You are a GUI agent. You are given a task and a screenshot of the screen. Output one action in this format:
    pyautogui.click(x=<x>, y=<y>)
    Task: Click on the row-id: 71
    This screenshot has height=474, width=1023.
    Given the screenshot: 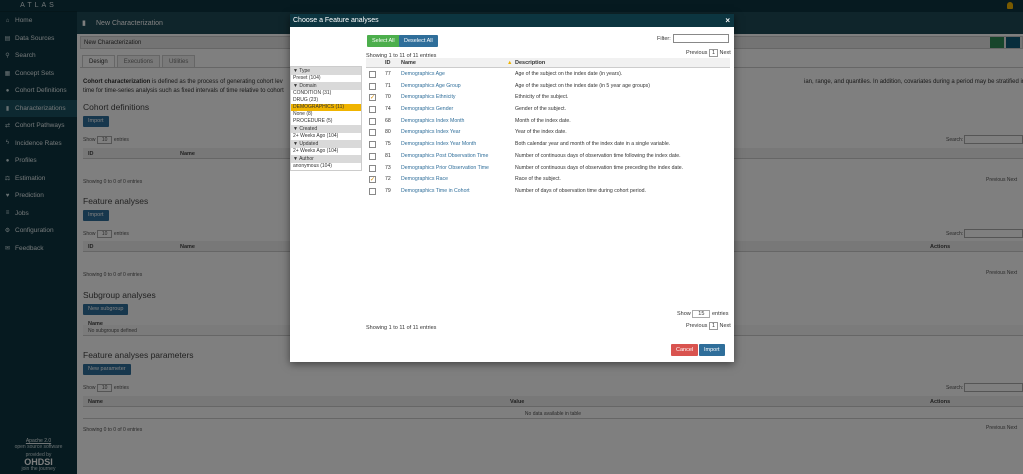 What is the action you would take?
    pyautogui.click(x=388, y=85)
    